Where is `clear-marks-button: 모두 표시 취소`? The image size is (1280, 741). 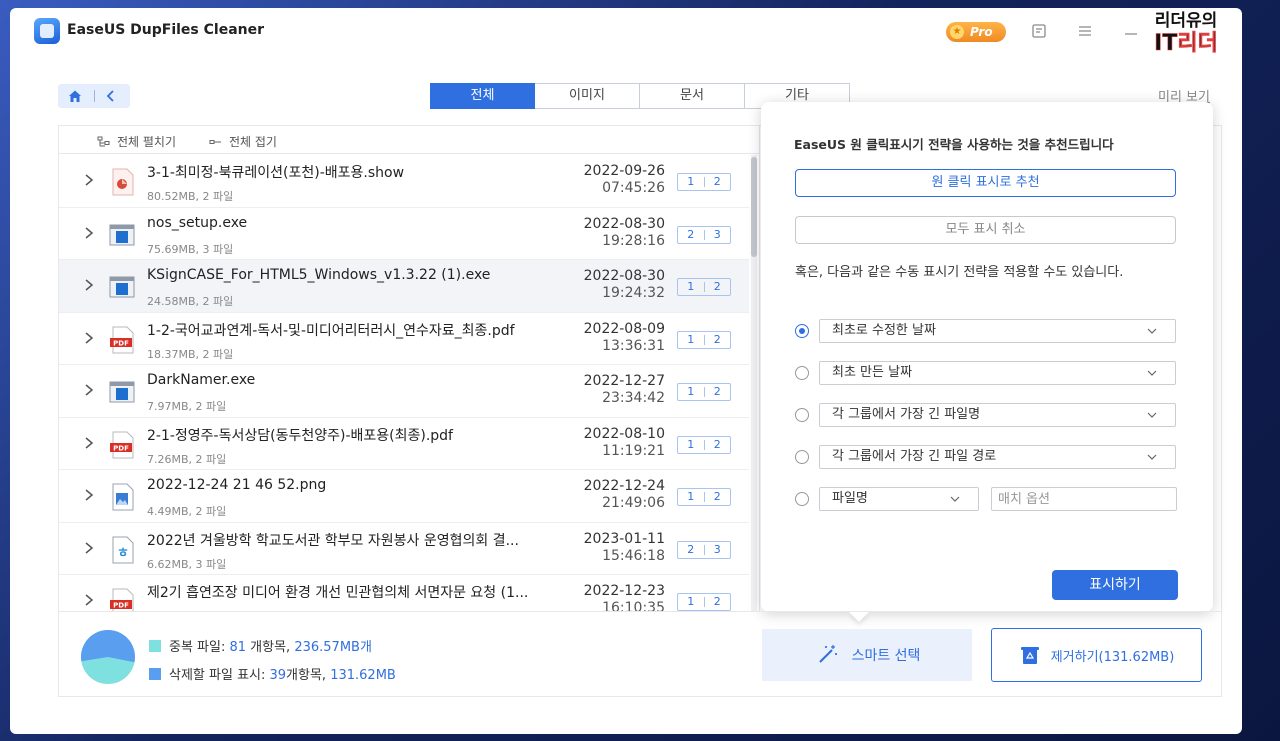
clear-marks-button: 모두 표시 취소 is located at coordinates (985, 230).